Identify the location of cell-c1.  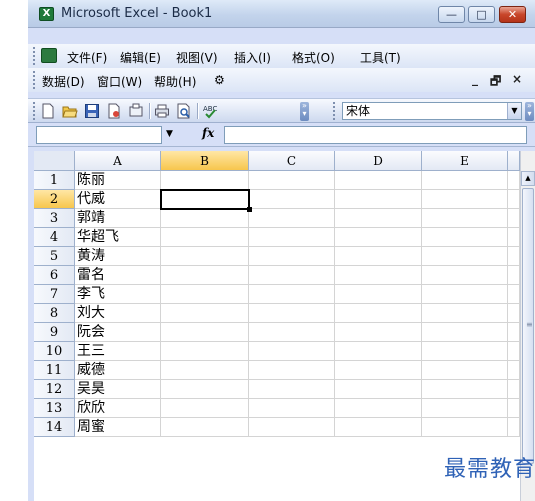
(292, 180).